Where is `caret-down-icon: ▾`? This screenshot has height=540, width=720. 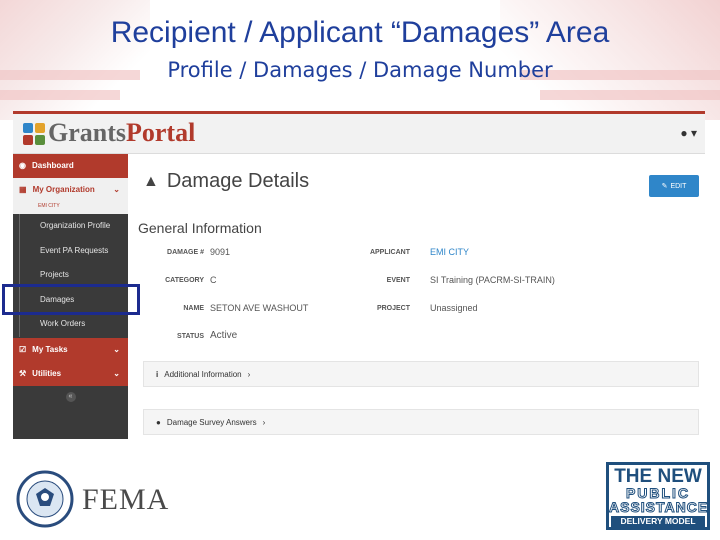 caret-down-icon: ▾ is located at coordinates (693, 133).